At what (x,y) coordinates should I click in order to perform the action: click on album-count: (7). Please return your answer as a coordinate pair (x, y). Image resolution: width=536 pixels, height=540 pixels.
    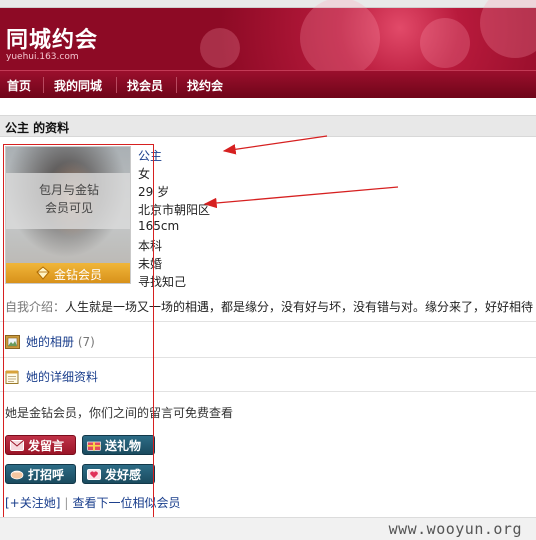
    Looking at the image, I should click on (86, 342).